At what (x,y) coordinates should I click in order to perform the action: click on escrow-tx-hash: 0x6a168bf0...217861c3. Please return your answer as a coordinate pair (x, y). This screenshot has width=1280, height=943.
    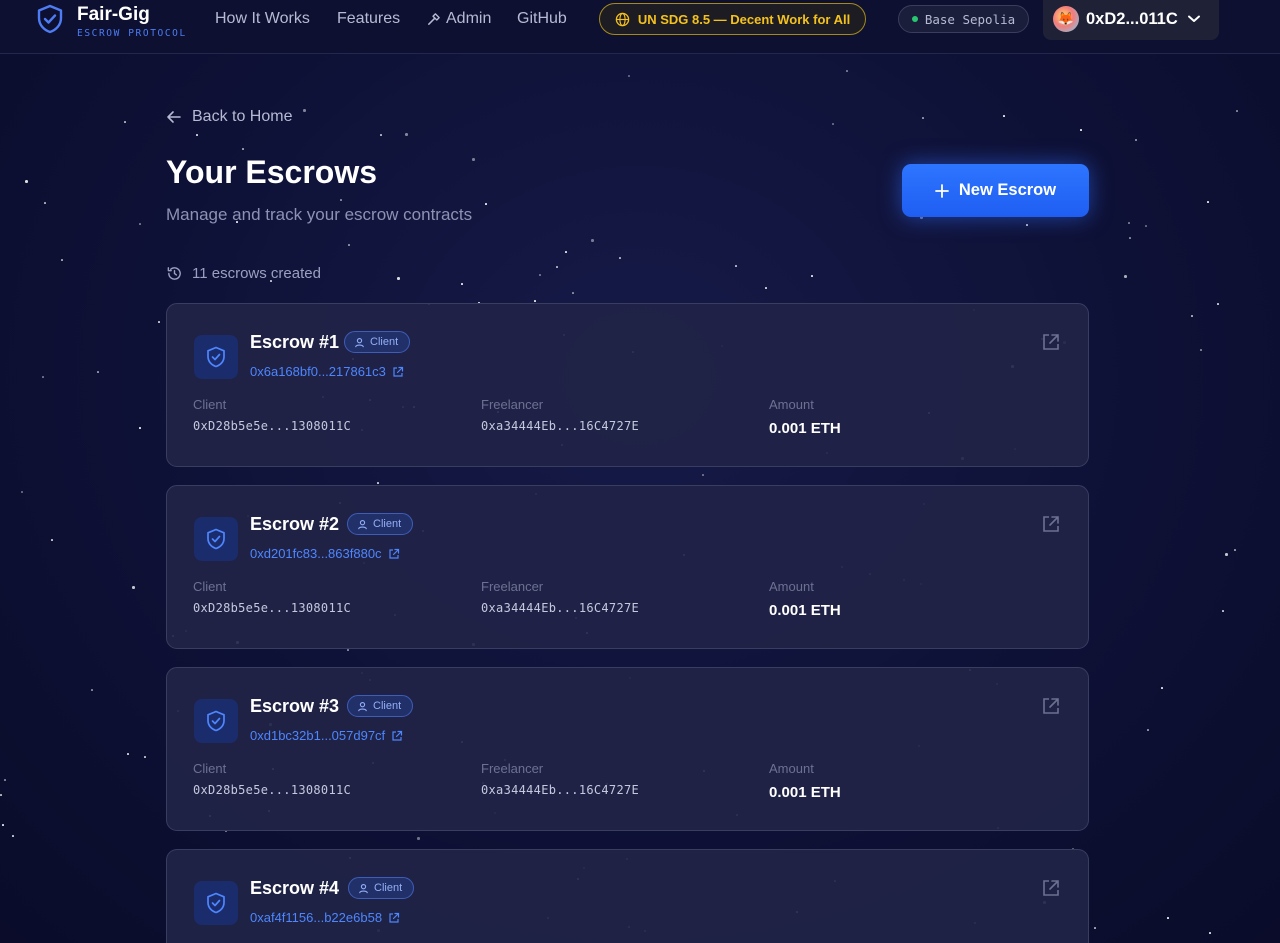
    Looking at the image, I should click on (318, 371).